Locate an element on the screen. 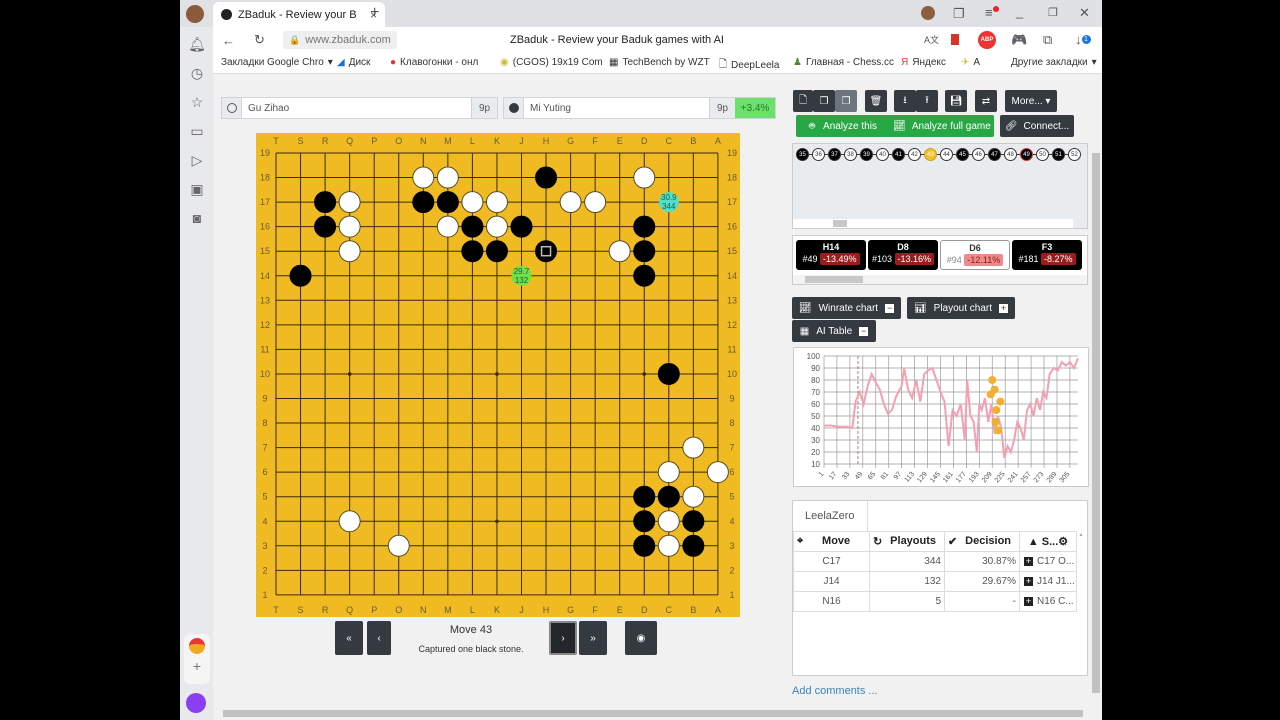  mistake-card: D8 #103 -13.16% is located at coordinates (903, 255).